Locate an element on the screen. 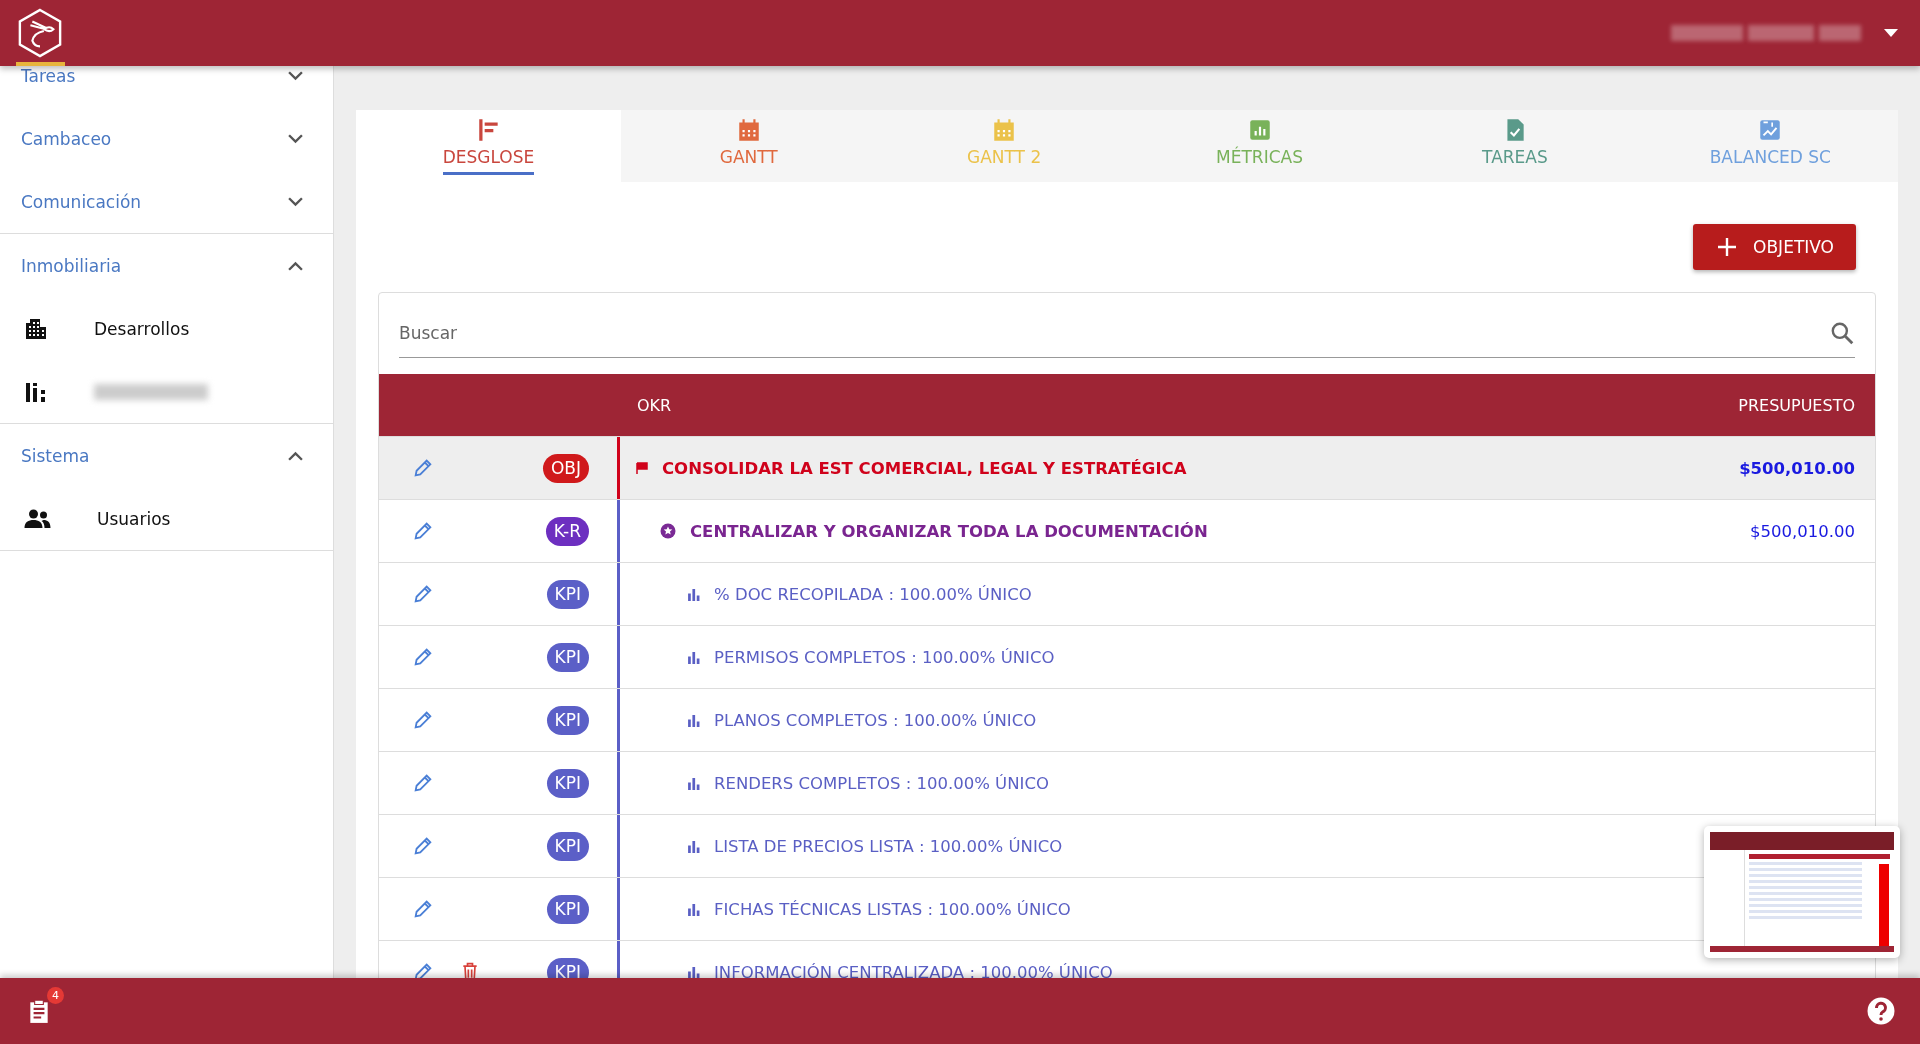 The width and height of the screenshot is (1920, 1044). okr-title: % DOC RECOPILADA : 100.00% ÚNICO is located at coordinates (873, 594).